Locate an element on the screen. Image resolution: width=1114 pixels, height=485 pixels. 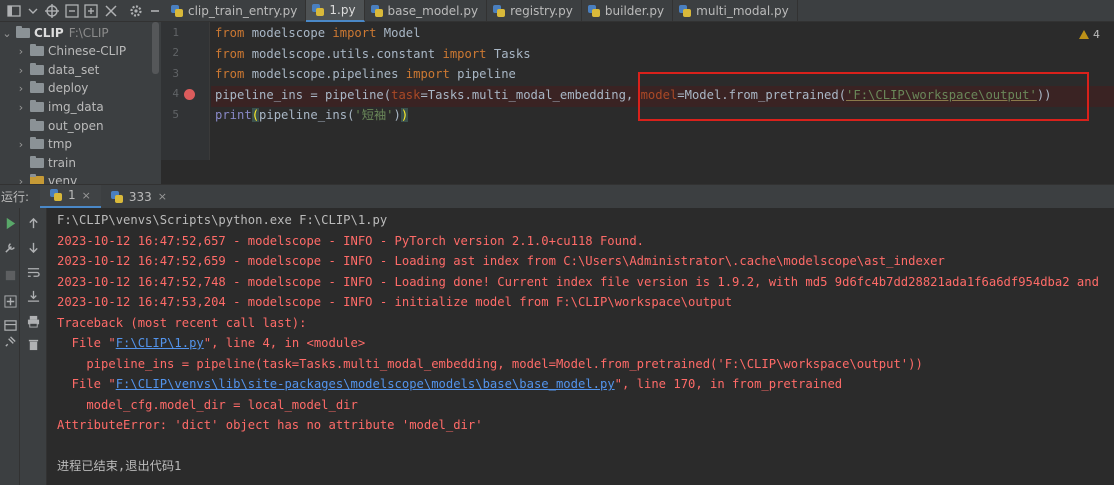
tab-registry: registry.py is located at coordinates (534, 11).